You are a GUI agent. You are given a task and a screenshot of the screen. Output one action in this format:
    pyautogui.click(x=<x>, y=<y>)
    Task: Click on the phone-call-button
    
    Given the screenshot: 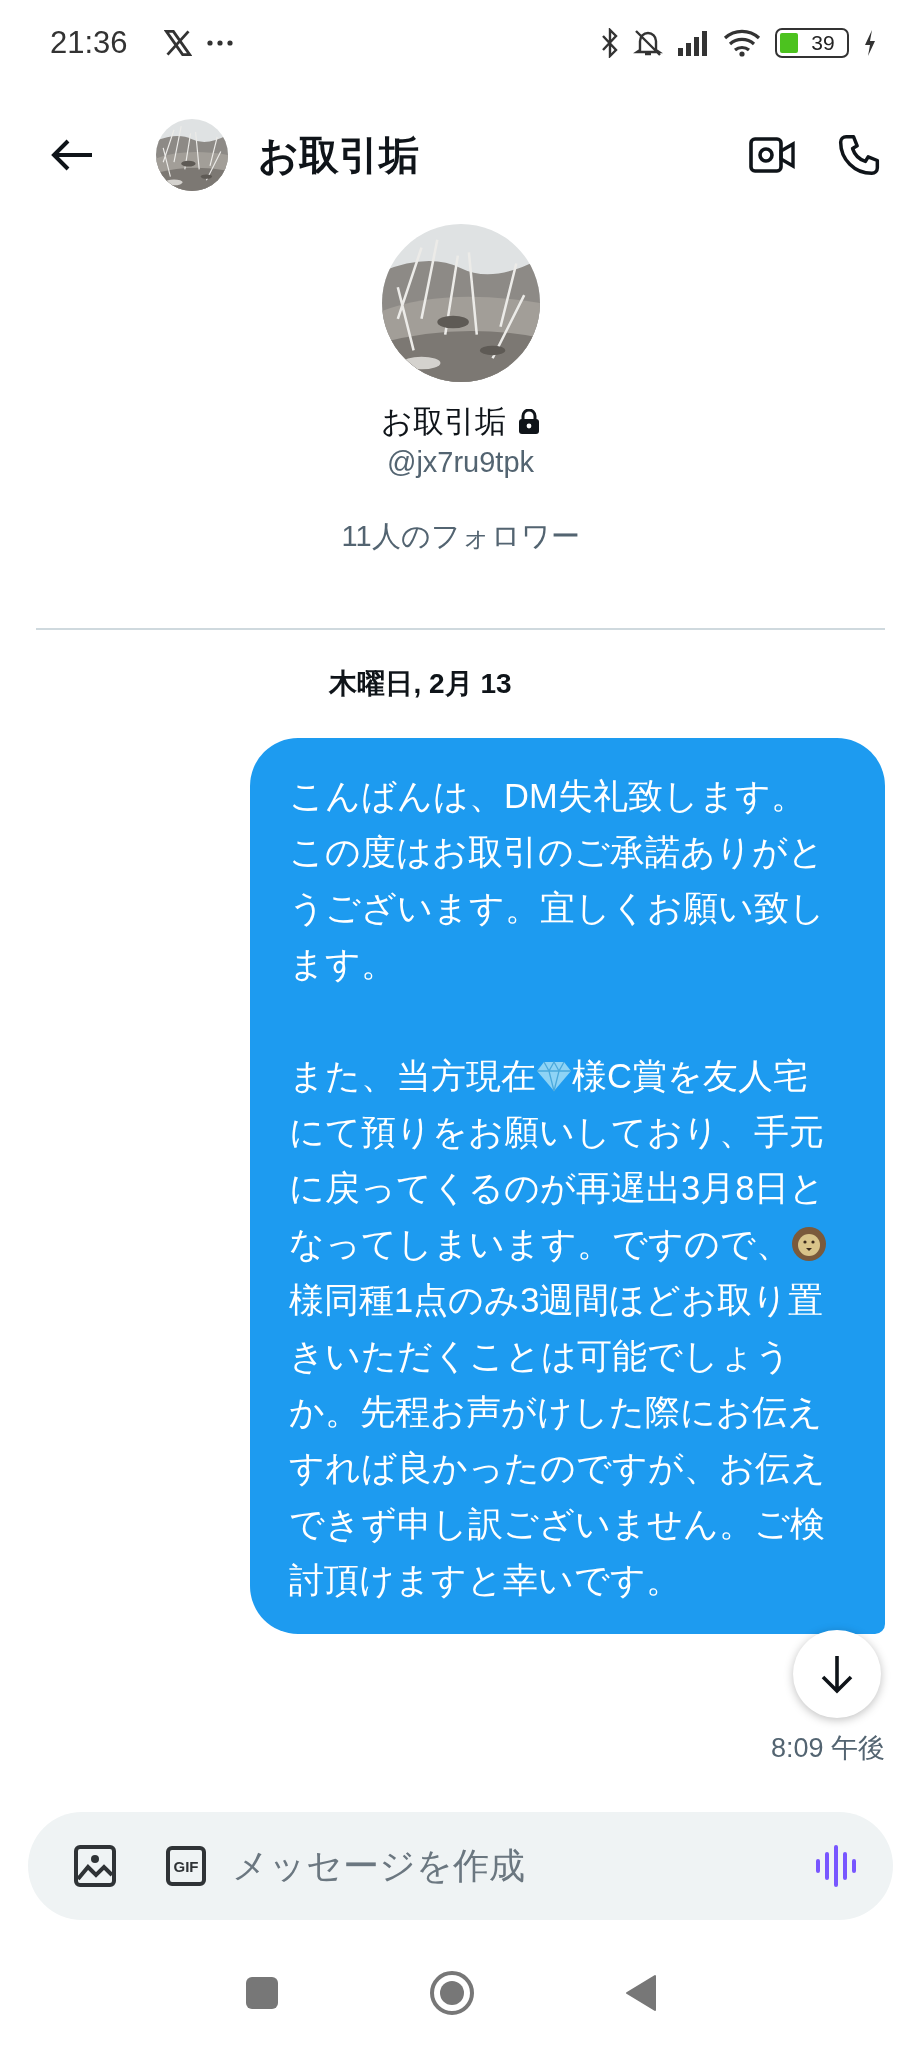 What is the action you would take?
    pyautogui.click(x=859, y=155)
    